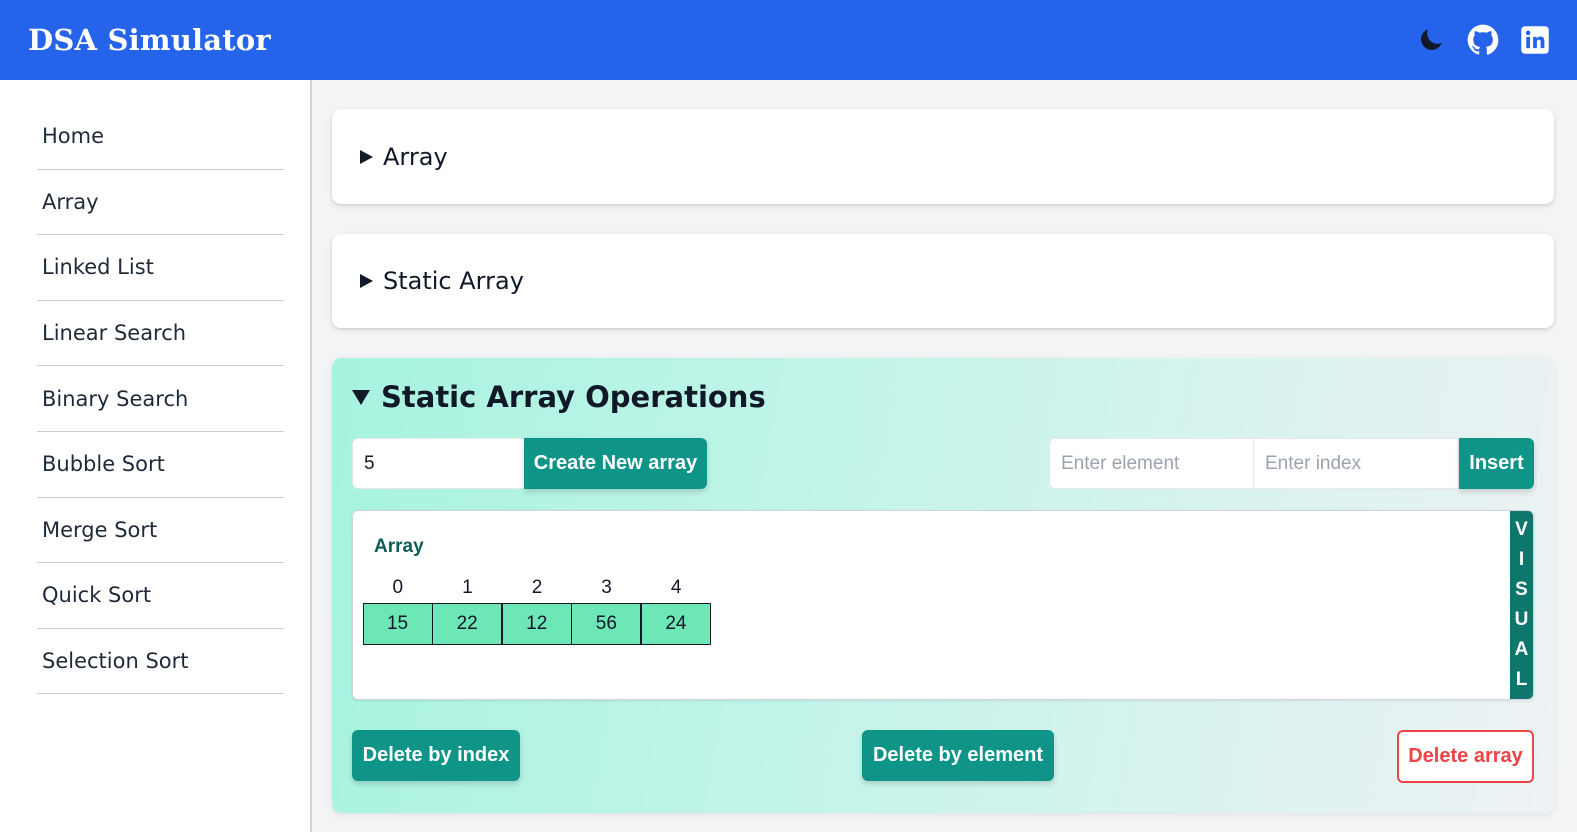 The width and height of the screenshot is (1577, 832). Describe the element at coordinates (467, 624) in the screenshot. I see `array-cell: 22` at that location.